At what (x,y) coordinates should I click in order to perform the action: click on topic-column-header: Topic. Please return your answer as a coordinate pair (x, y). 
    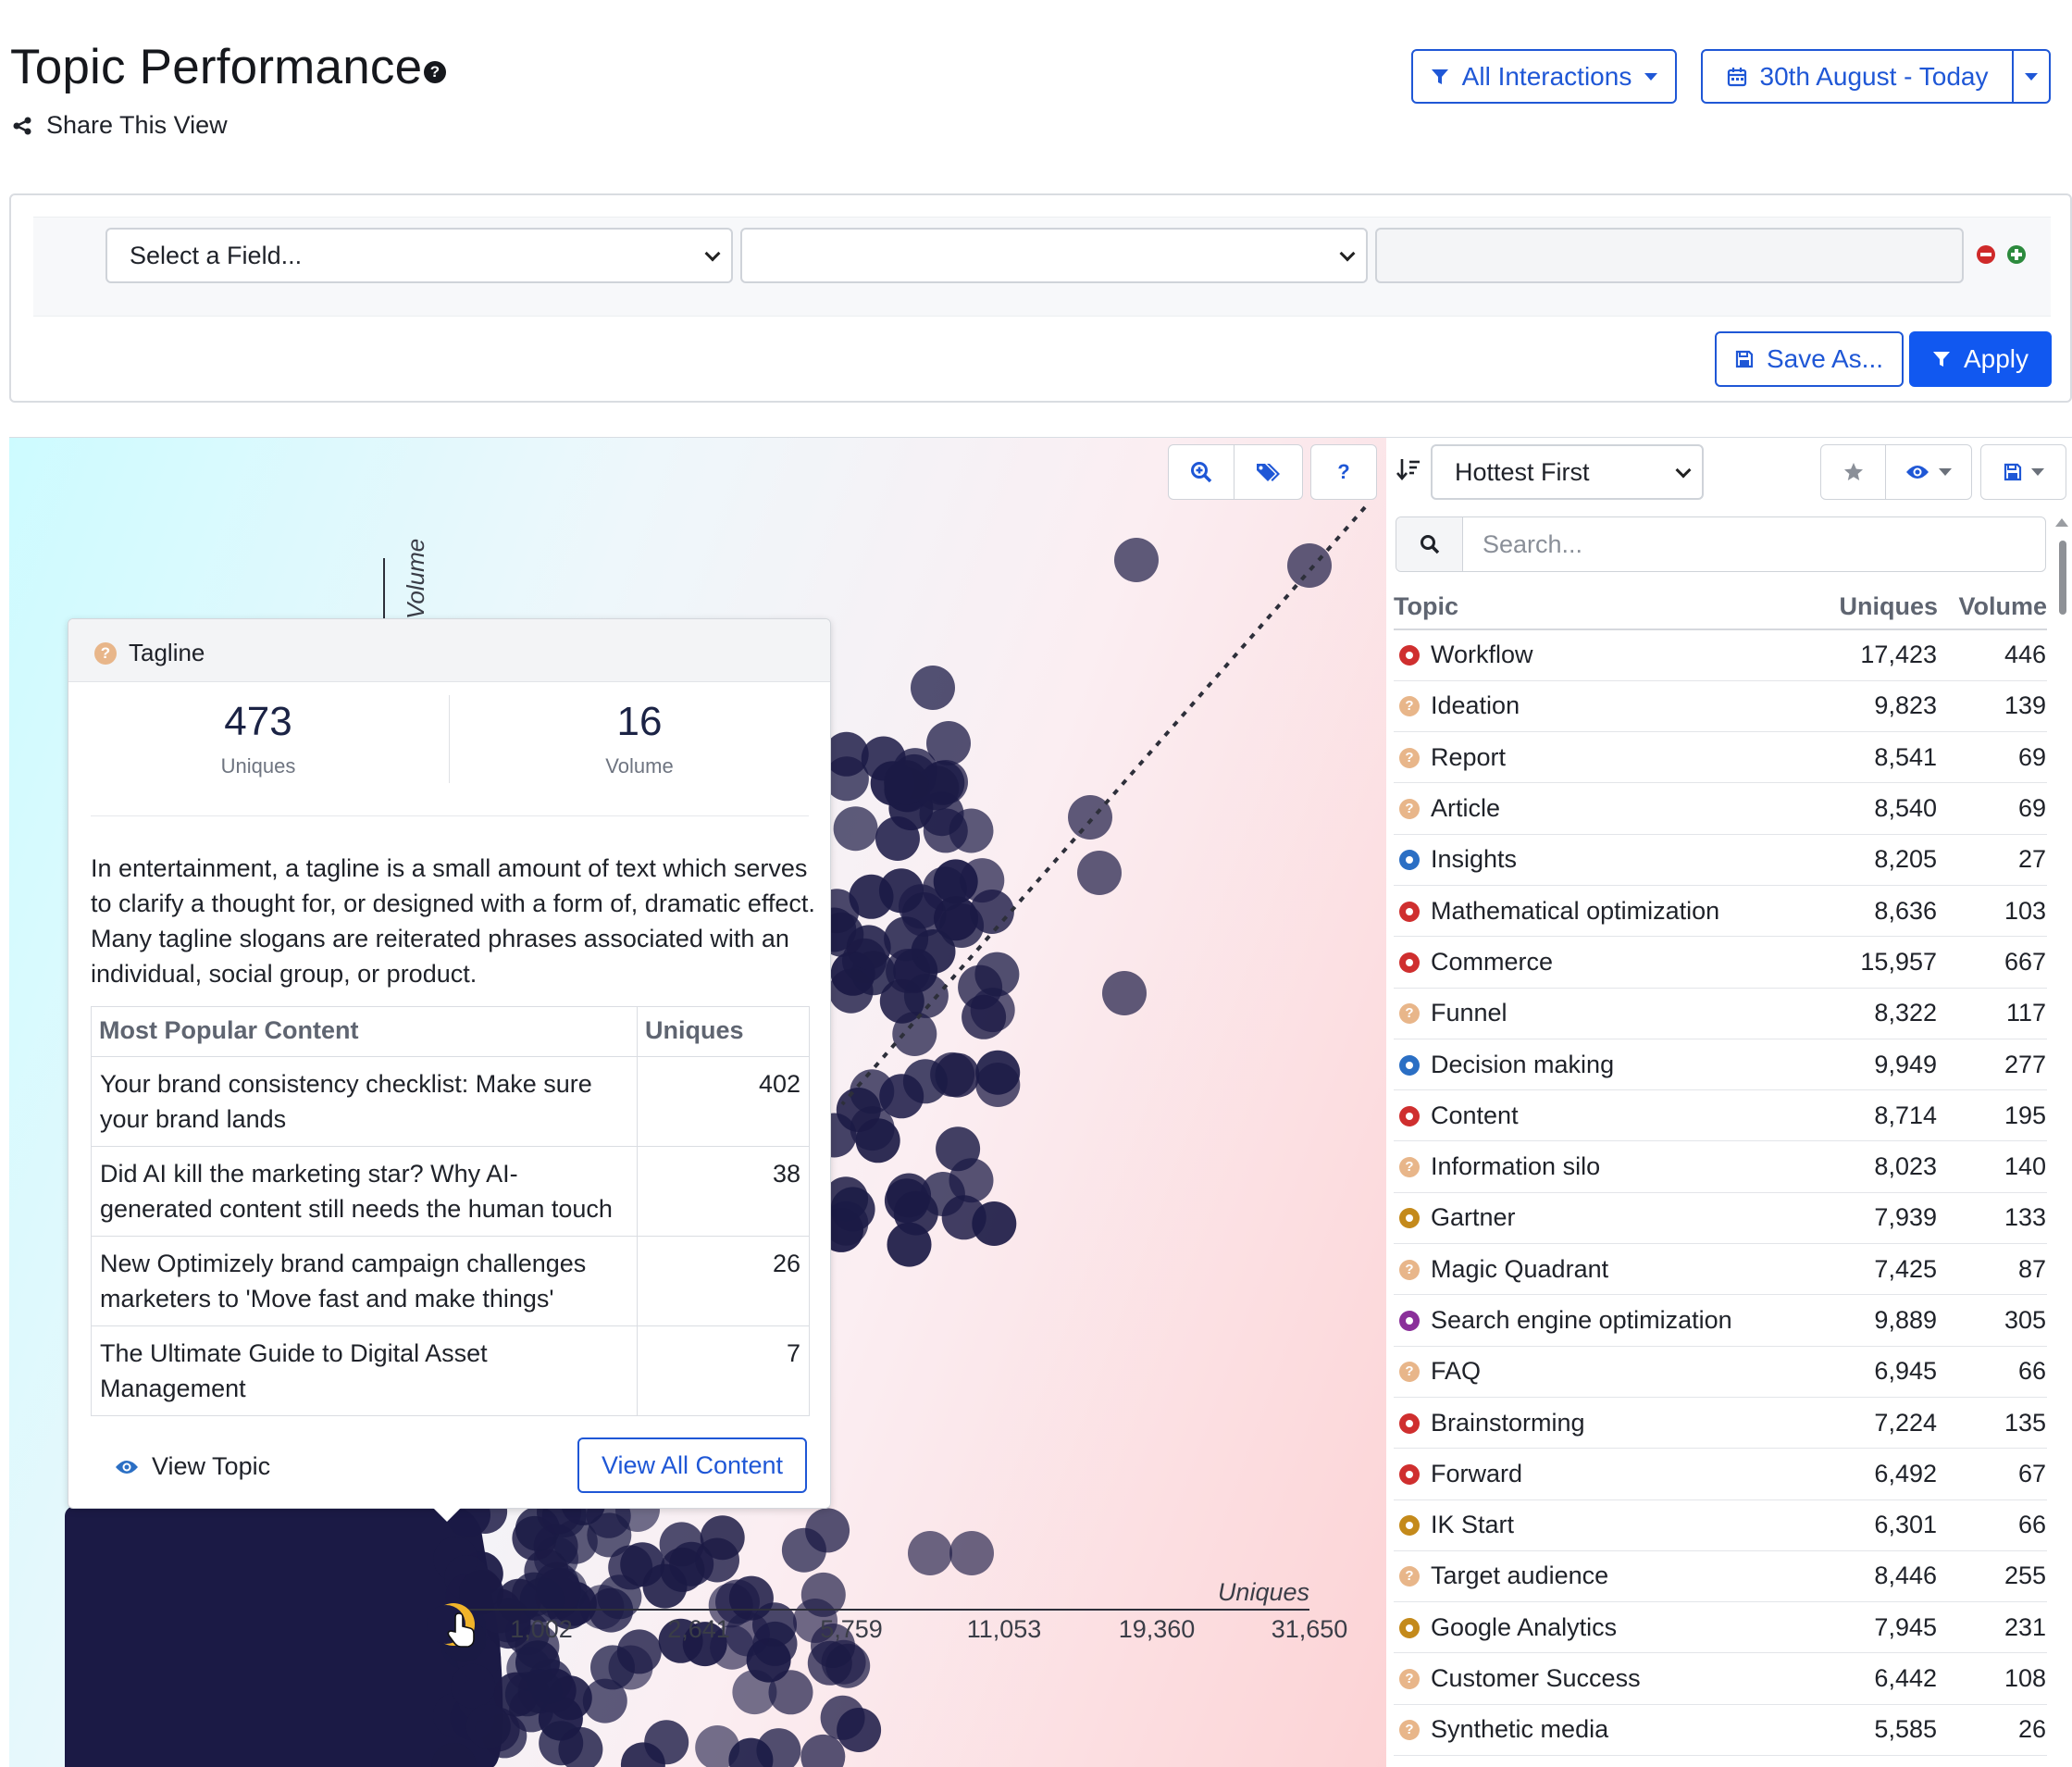
    Looking at the image, I should click on (1604, 607).